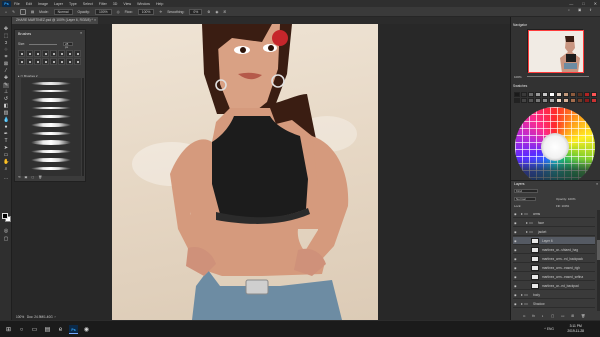  What do you see at coordinates (6, 43) in the screenshot?
I see `lasso-tool-icon: ↄ` at bounding box center [6, 43].